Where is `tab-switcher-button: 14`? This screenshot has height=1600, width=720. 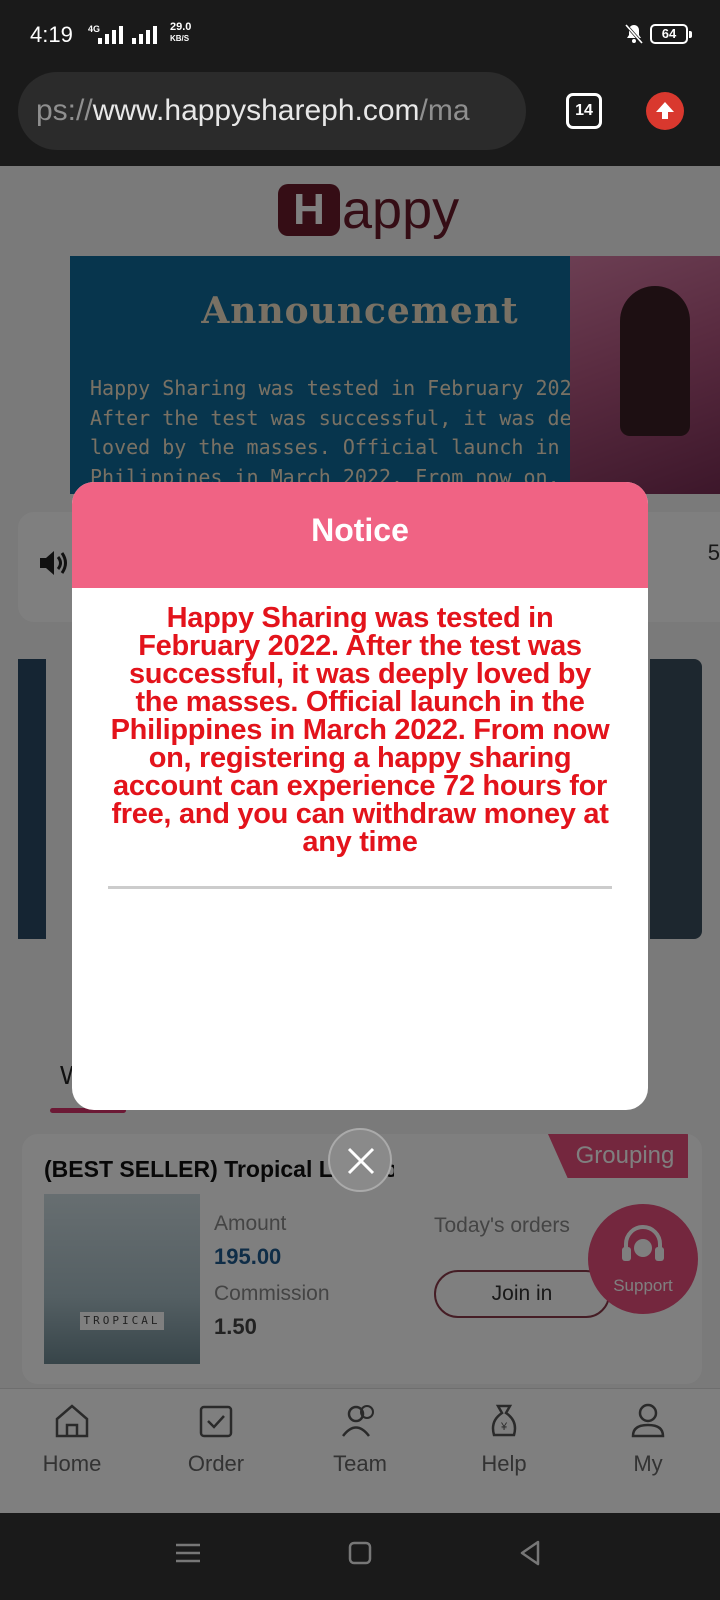 tab-switcher-button: 14 is located at coordinates (584, 111).